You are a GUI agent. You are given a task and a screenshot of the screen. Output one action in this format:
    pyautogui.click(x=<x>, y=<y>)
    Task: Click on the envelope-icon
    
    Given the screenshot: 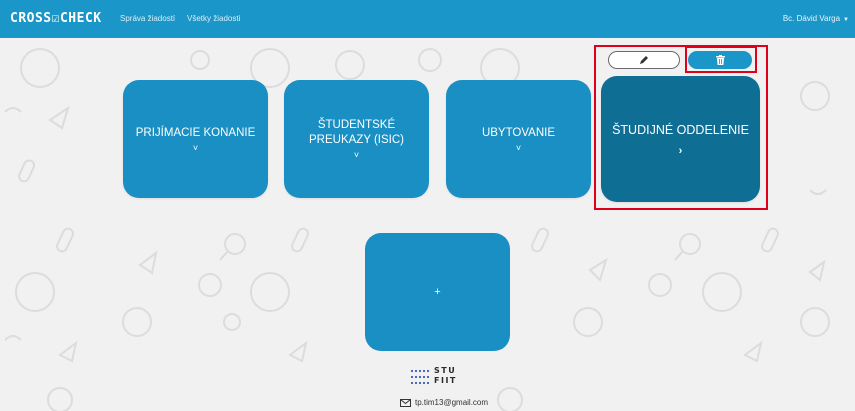 What is the action you would take?
    pyautogui.click(x=405, y=402)
    